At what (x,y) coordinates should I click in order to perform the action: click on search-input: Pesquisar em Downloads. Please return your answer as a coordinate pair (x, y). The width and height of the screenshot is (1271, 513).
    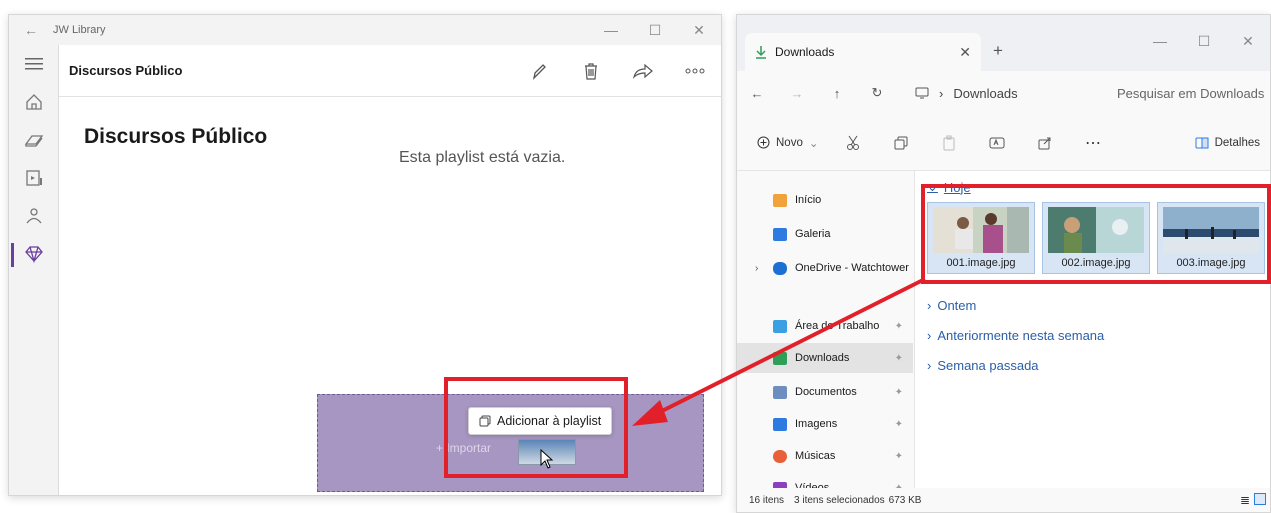
    Looking at the image, I should click on (1187, 93).